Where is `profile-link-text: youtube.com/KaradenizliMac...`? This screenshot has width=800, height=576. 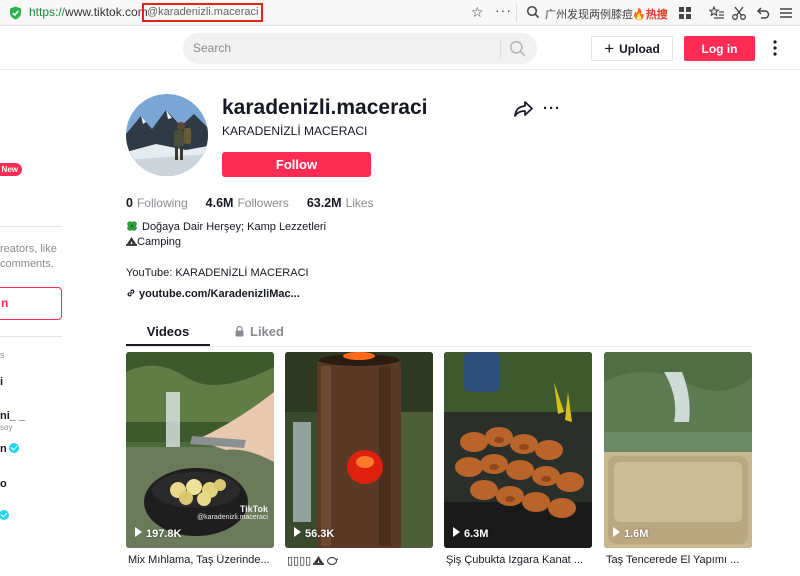 profile-link-text: youtube.com/KaradenizliMac... is located at coordinates (219, 294).